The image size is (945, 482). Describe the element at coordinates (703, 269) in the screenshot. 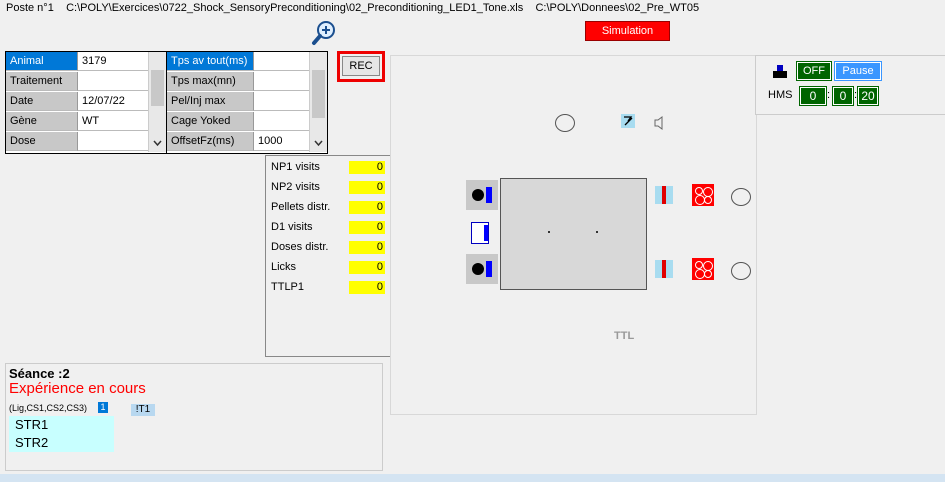

I see `grid-shock-2-icon` at that location.